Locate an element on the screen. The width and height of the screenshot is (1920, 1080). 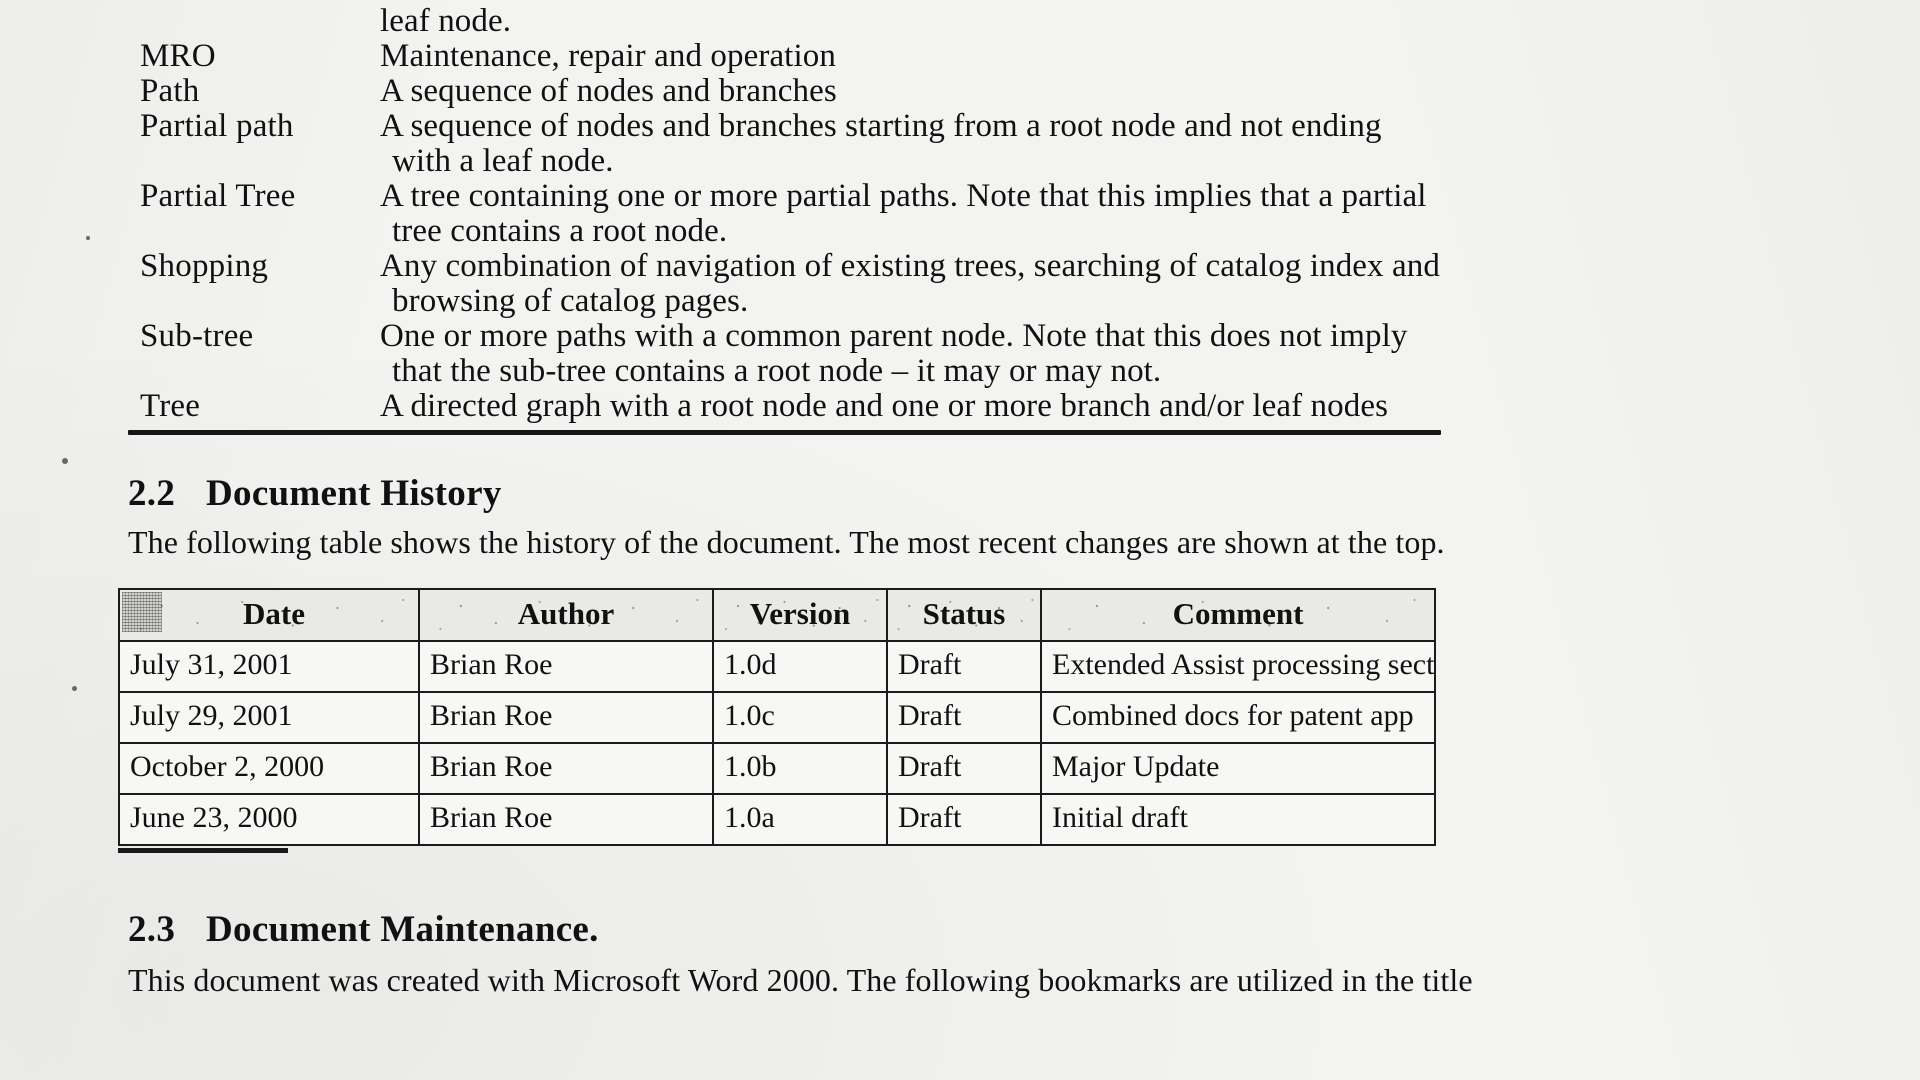
table-header: Date Author Version Status Comment is located at coordinates (777, 615).